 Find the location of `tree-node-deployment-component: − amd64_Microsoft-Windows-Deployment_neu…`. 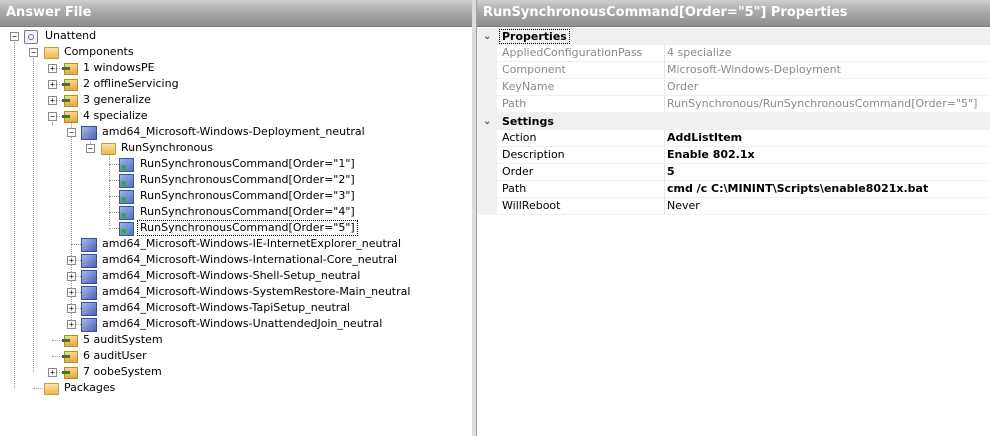

tree-node-deployment-component: − amd64_Microsoft-Windows-Deployment_neu… is located at coordinates (235, 132).